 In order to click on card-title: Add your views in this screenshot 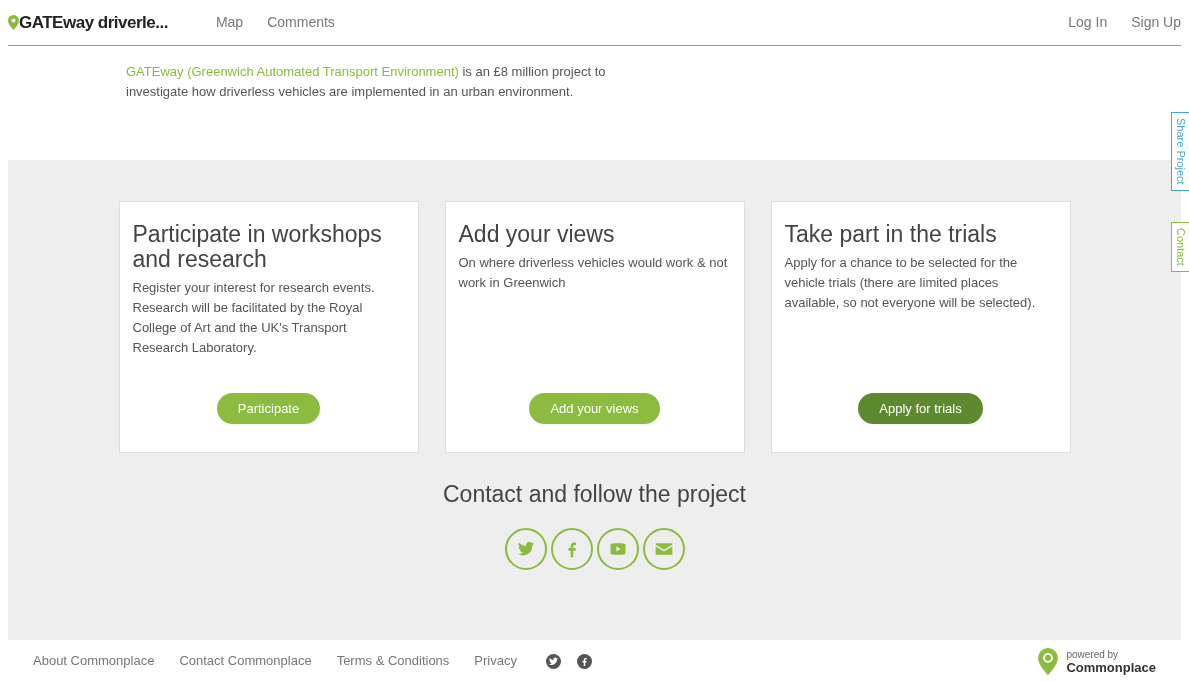, I will do `click(537, 234)`.